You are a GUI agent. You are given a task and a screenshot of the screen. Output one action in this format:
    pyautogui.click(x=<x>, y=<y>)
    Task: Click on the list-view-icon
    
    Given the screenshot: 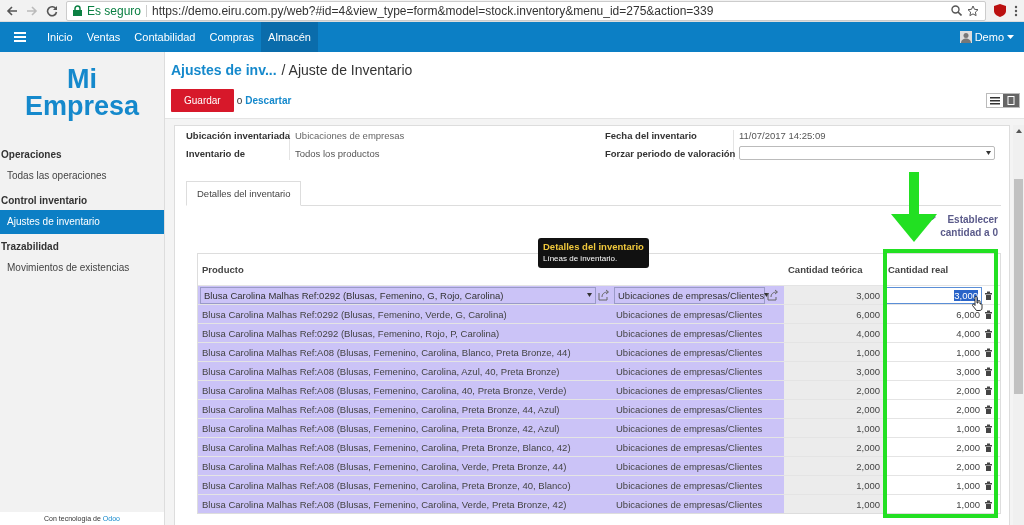 What is the action you would take?
    pyautogui.click(x=995, y=100)
    